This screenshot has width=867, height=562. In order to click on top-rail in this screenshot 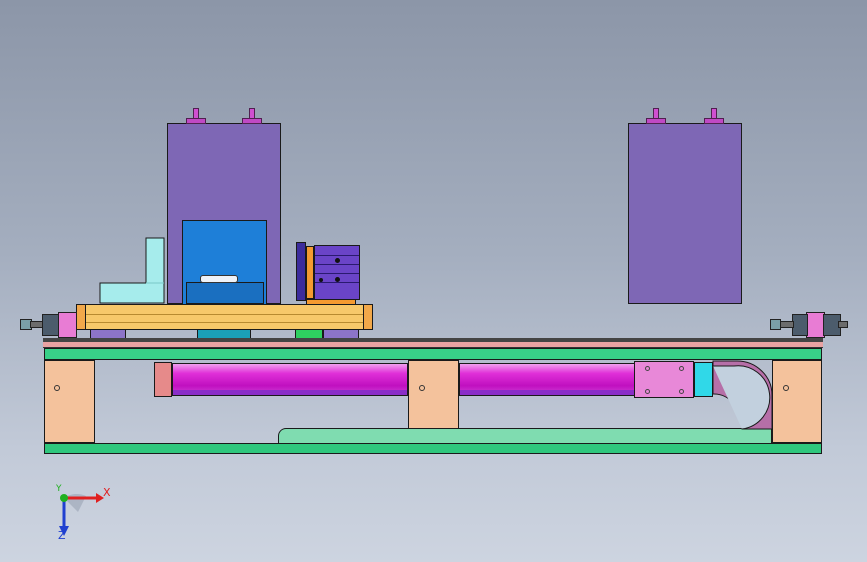, I will do `click(433, 354)`.